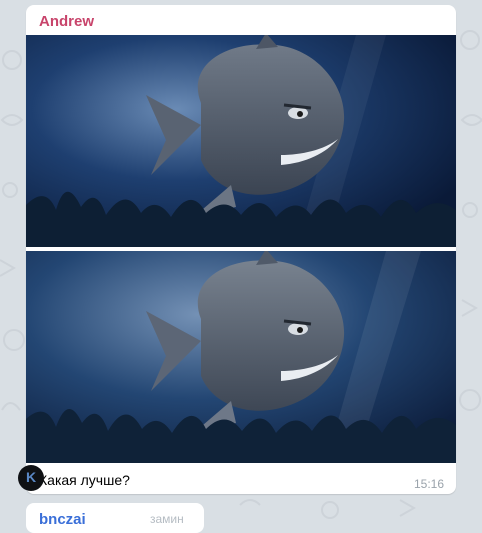  Describe the element at coordinates (428, 484) in the screenshot. I see `message-time: 15:16` at that location.